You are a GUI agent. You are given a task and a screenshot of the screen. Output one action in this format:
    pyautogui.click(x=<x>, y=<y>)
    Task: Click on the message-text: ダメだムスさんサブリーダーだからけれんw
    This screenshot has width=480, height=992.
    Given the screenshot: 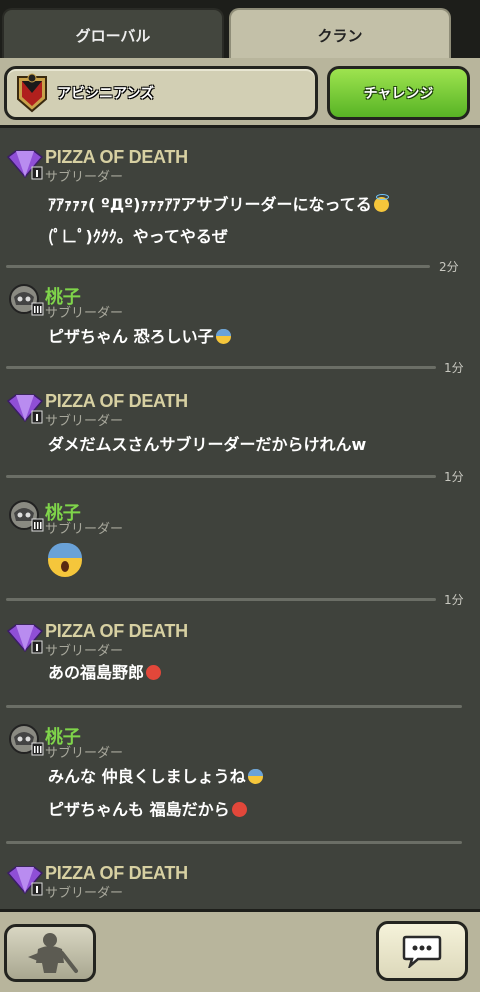 What is the action you would take?
    pyautogui.click(x=207, y=444)
    